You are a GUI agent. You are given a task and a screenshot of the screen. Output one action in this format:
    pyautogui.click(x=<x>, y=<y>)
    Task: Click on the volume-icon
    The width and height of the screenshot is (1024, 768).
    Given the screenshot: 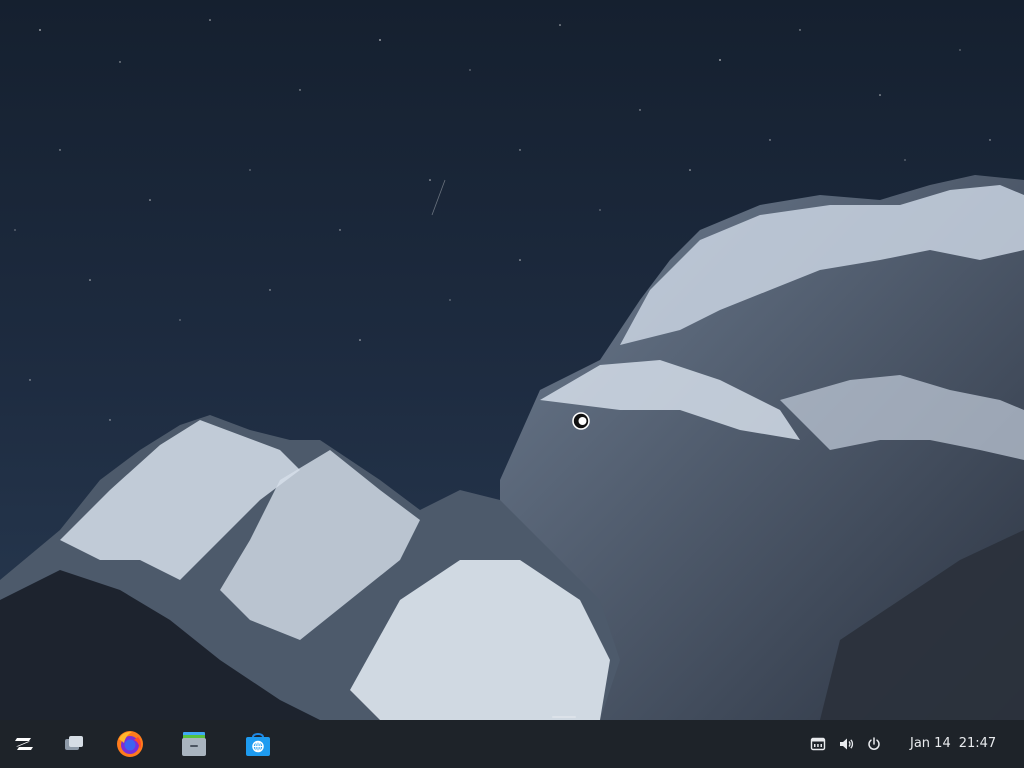 What is the action you would take?
    pyautogui.click(x=847, y=744)
    